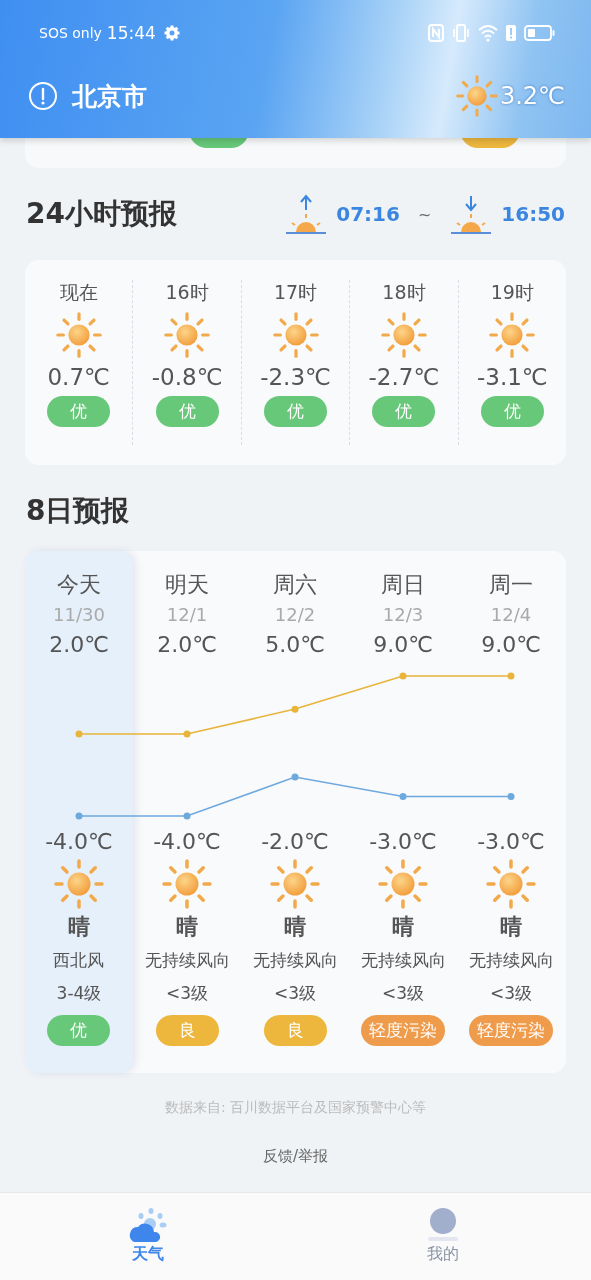 The image size is (591, 1280). I want to click on vibrate-icon, so click(461, 33).